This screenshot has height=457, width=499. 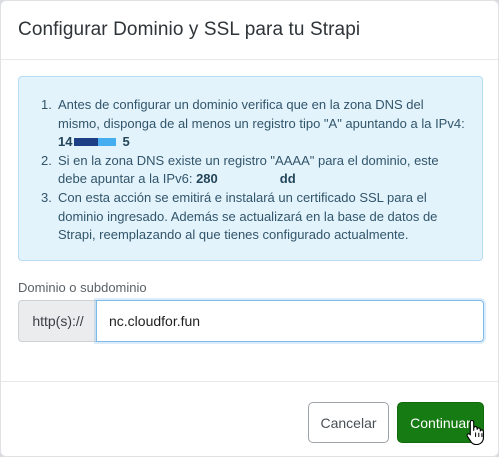 I want to click on list-item-number: 3., so click(x=46, y=197).